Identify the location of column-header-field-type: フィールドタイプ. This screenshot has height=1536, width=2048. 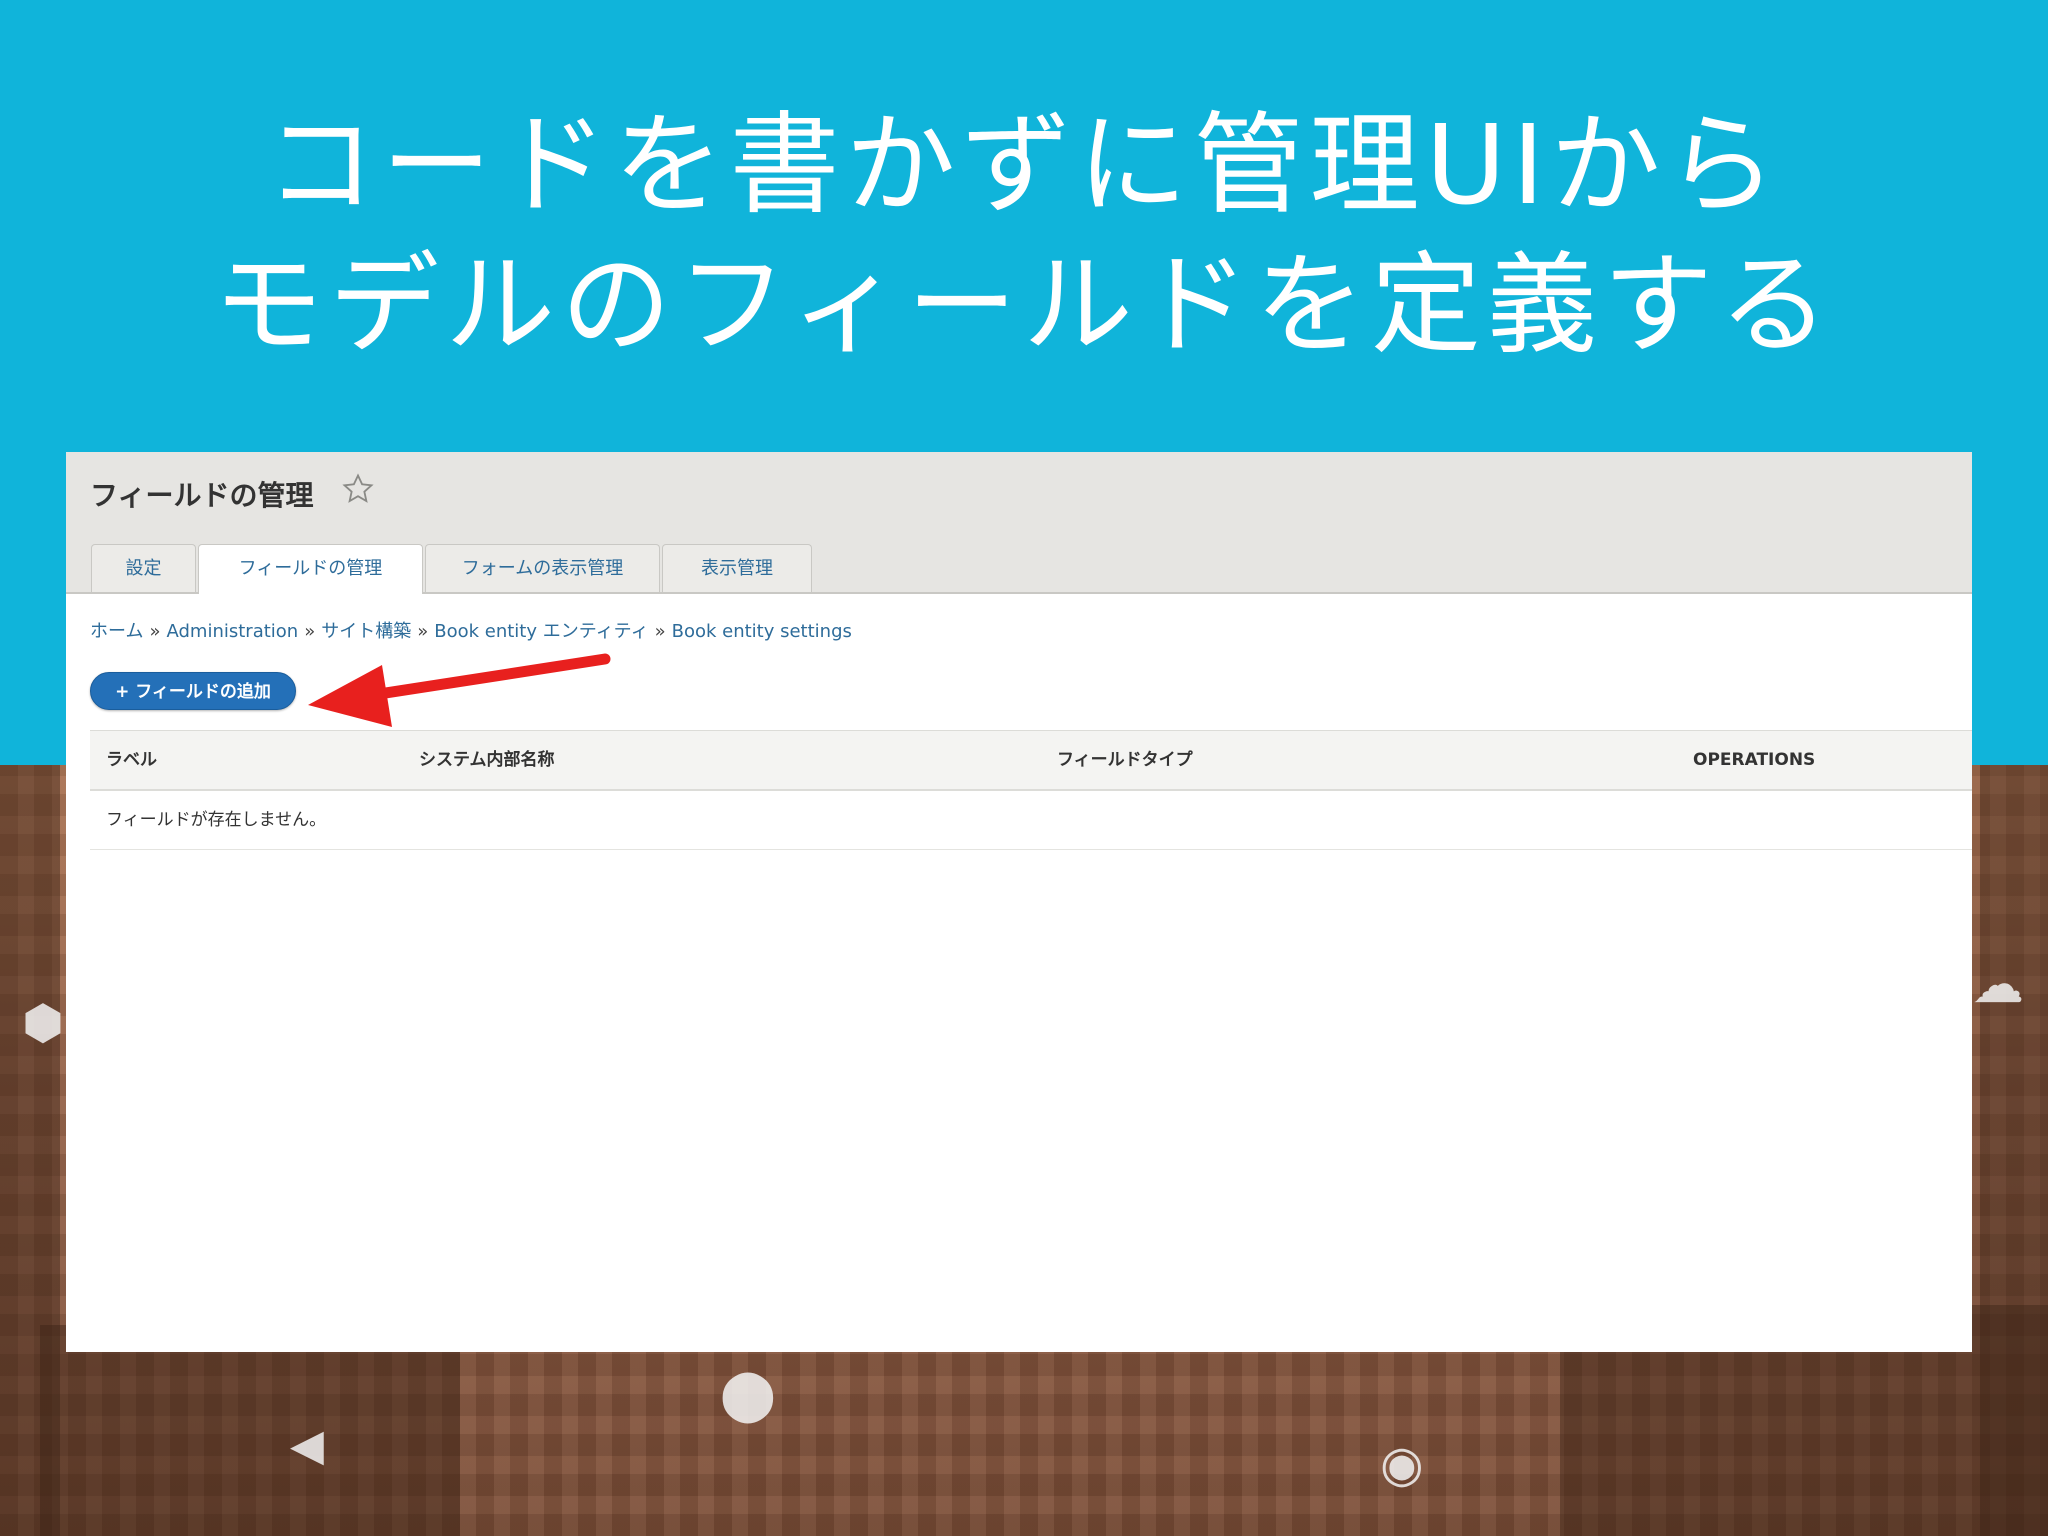
(1125, 760).